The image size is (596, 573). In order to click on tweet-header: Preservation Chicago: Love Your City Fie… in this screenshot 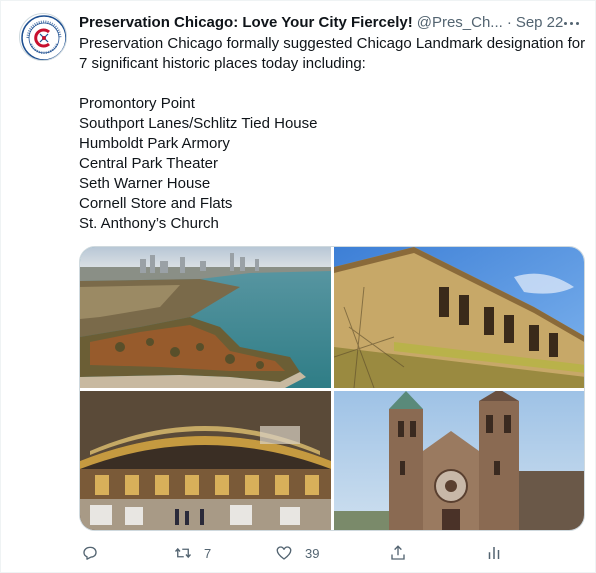, I will do `click(332, 23)`.